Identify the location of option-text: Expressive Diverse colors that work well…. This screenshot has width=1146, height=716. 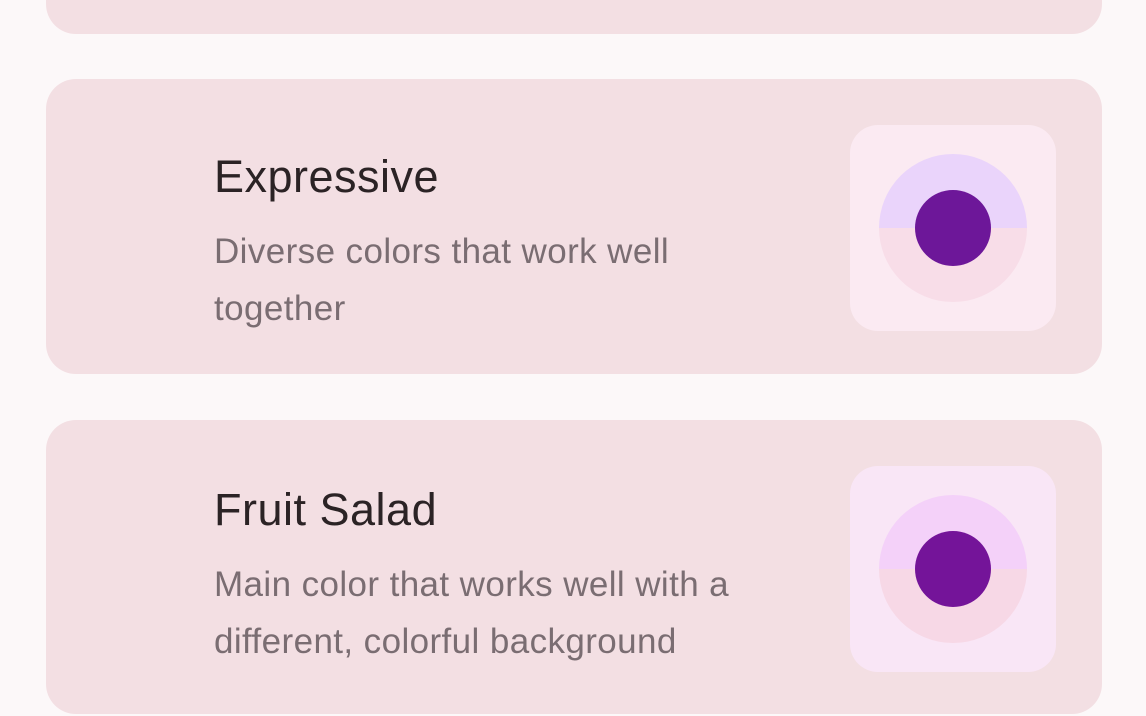
(508, 243).